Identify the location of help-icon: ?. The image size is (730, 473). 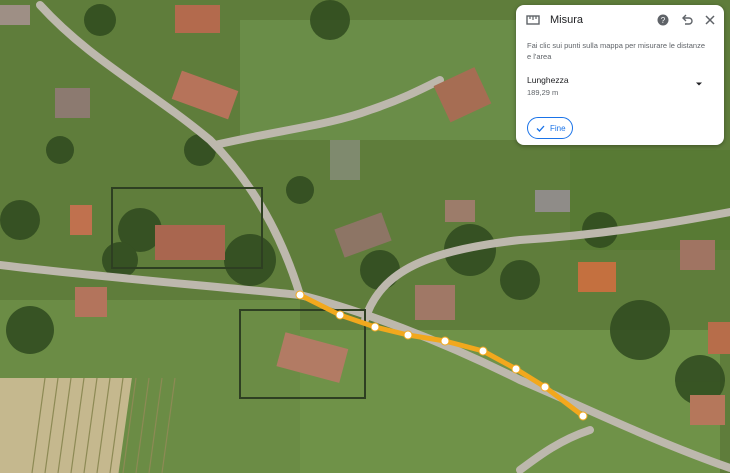
(663, 20).